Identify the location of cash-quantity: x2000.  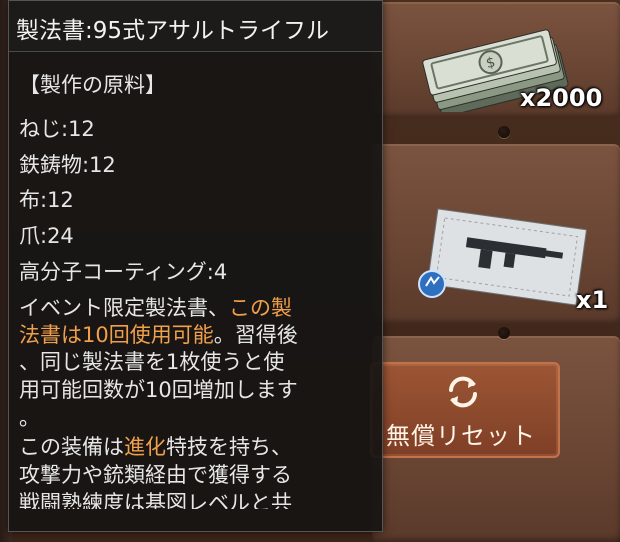
(561, 98).